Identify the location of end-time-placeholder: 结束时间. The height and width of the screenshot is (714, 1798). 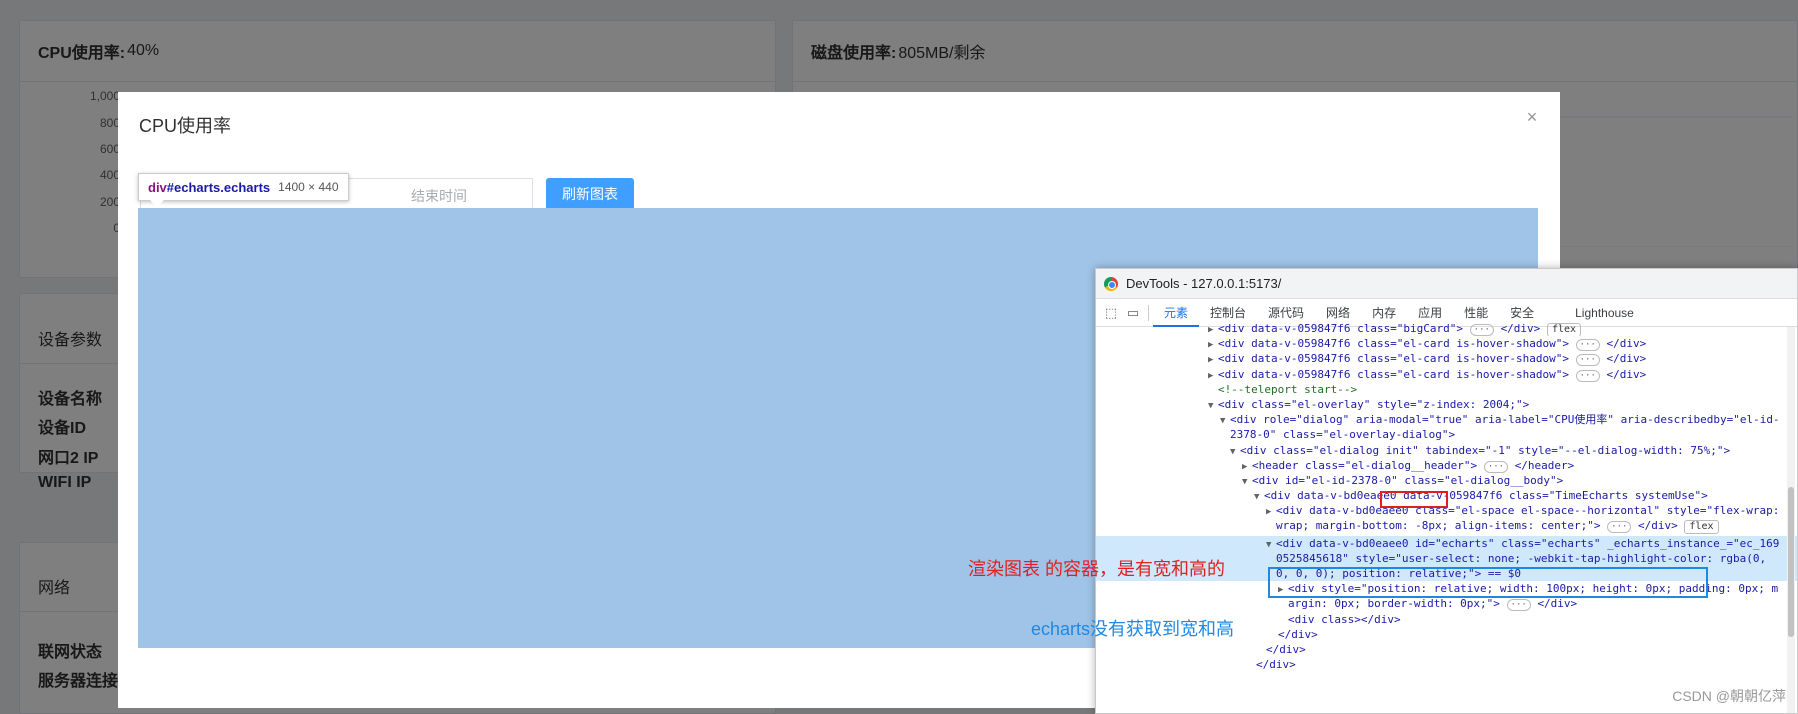
(439, 196).